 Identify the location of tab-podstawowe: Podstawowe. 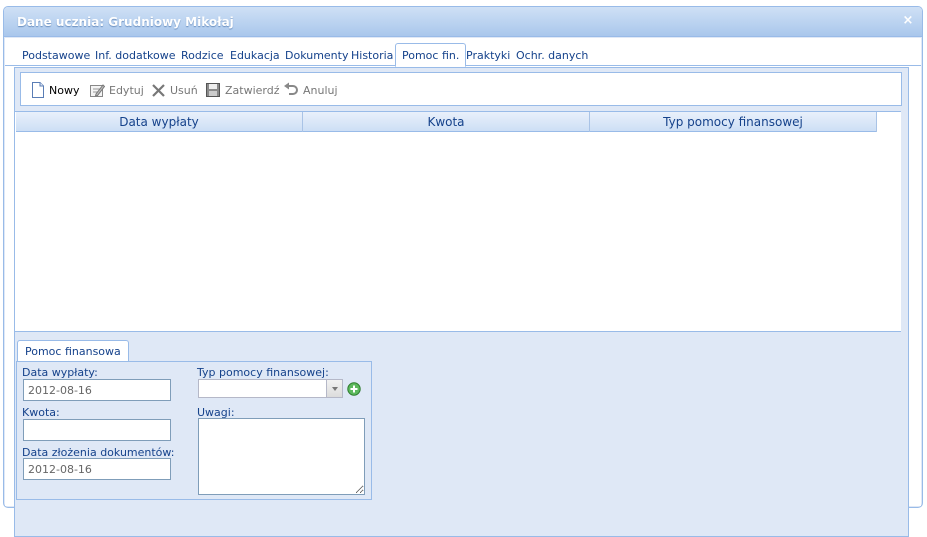
(56, 55).